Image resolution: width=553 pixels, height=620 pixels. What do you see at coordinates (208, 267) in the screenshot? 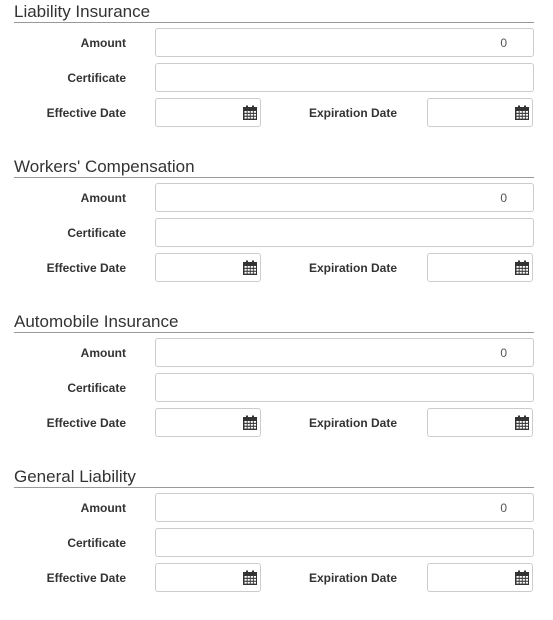
I see `workers-compensation-effective-date-input` at bounding box center [208, 267].